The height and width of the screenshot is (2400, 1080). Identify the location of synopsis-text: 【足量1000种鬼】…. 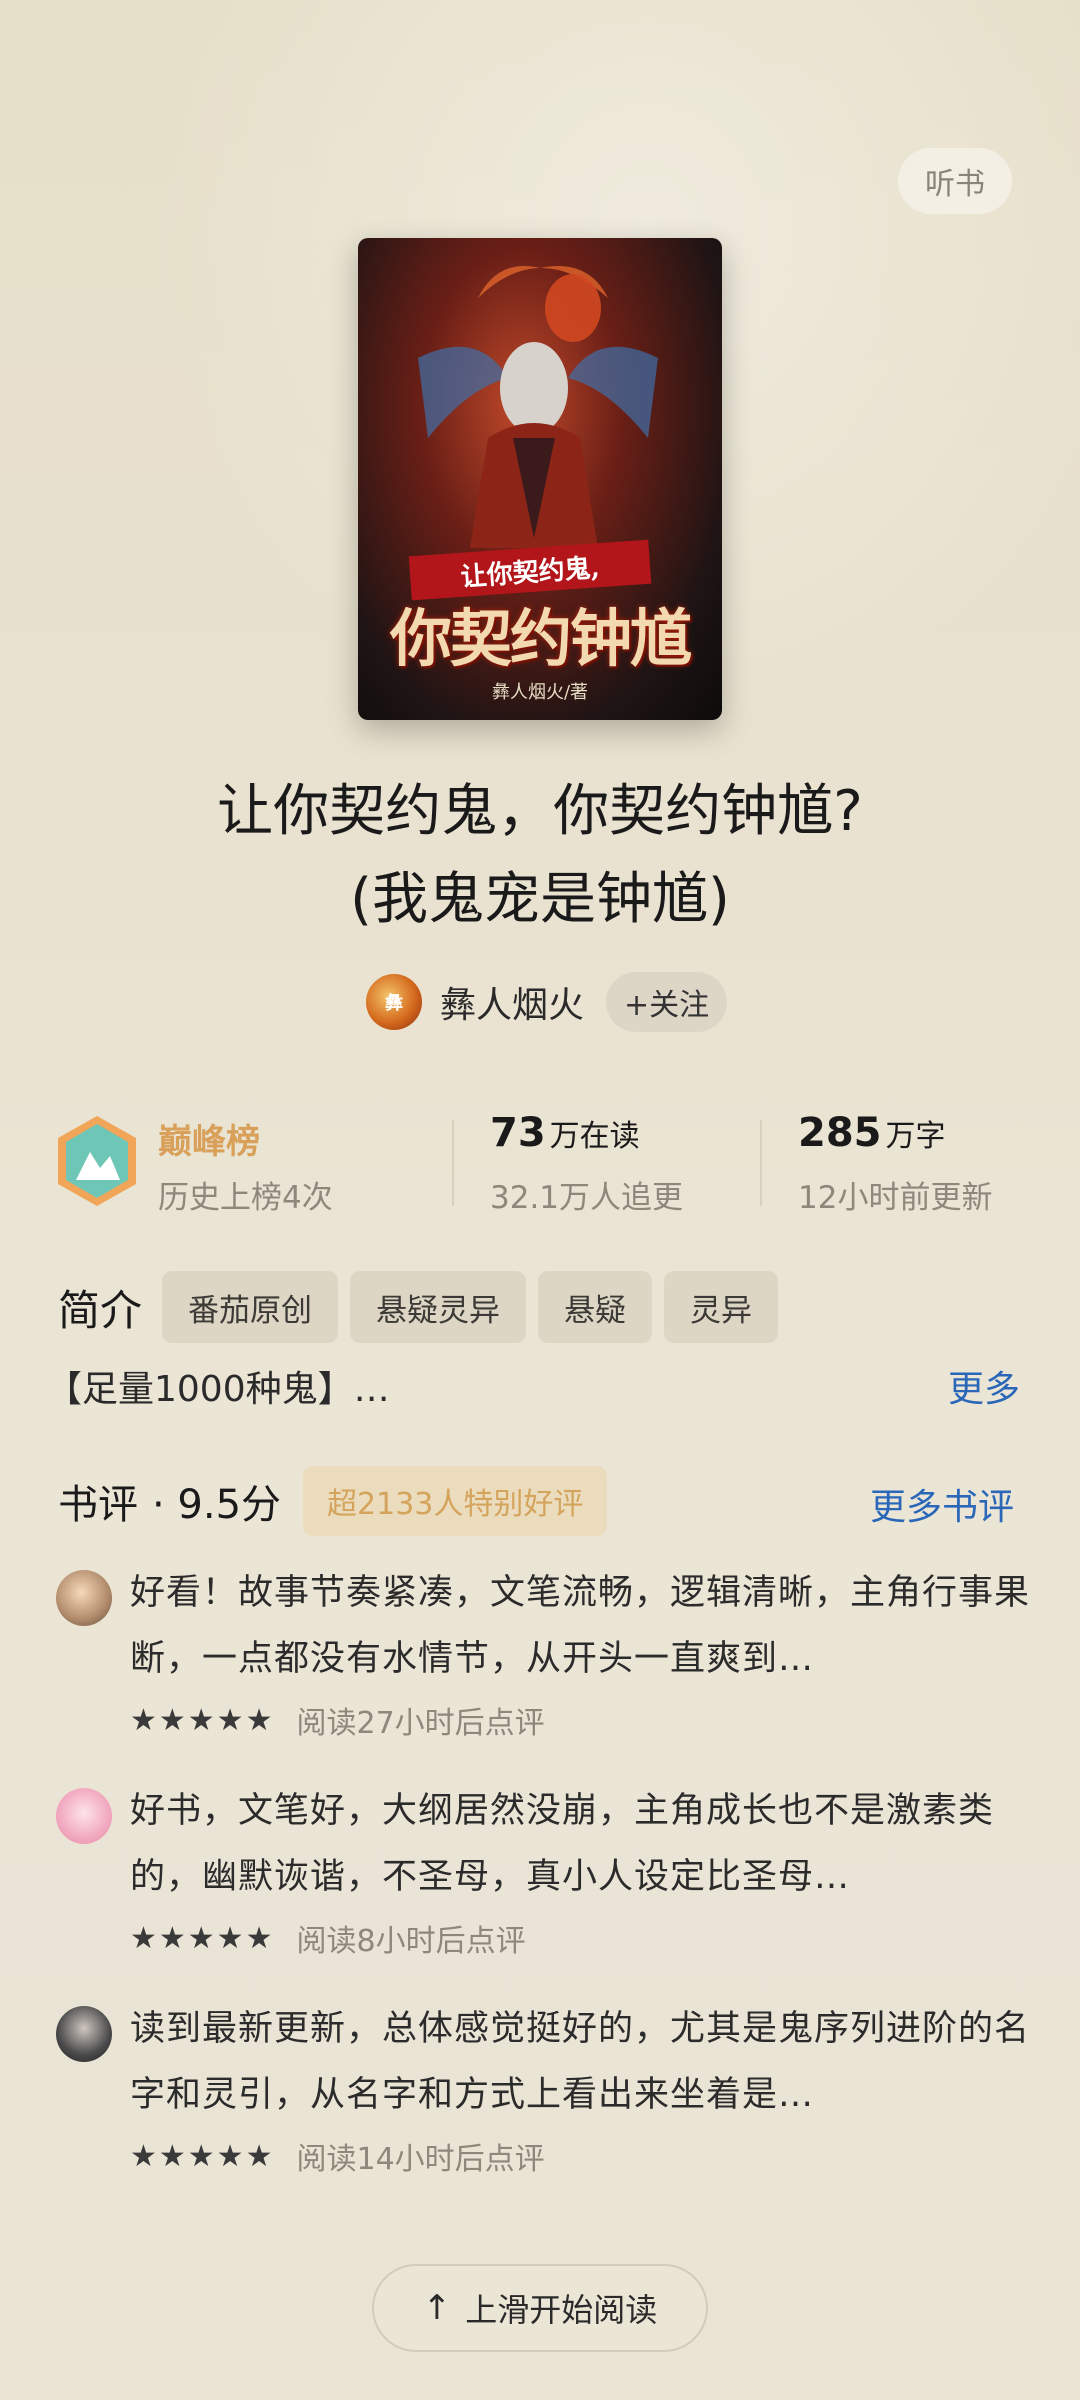
(218, 1386).